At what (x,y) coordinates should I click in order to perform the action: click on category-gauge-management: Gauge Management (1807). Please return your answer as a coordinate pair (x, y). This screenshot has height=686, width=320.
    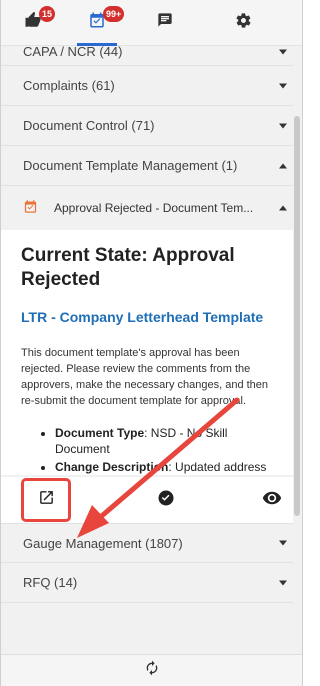
    Looking at the image, I should click on (147, 543).